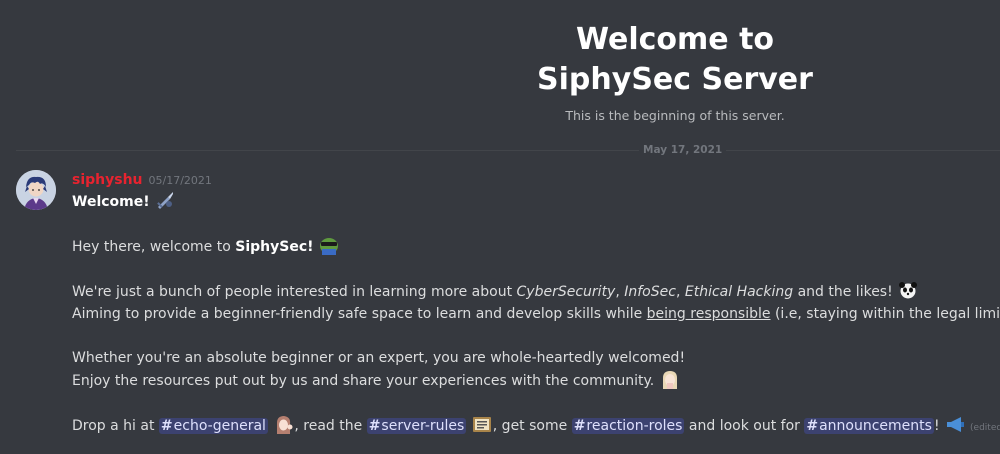 This screenshot has width=1000, height=454. What do you see at coordinates (111, 202) in the screenshot?
I see `welcome-bold: Welcome!` at bounding box center [111, 202].